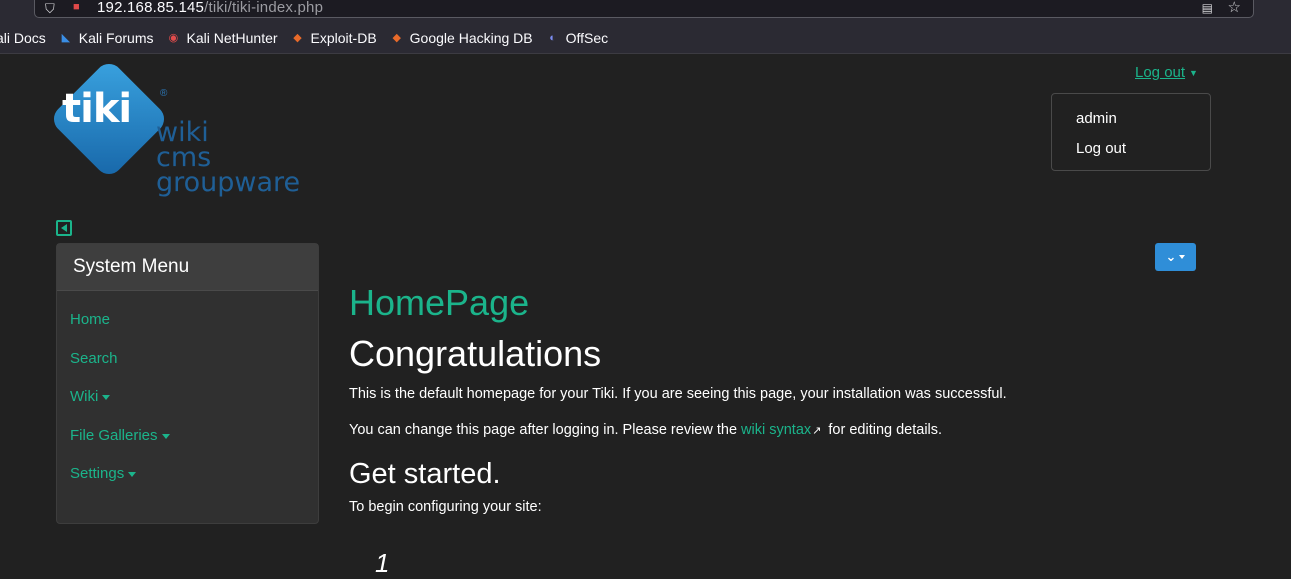  What do you see at coordinates (1171, 256) in the screenshot?
I see `chevron-down-icon: ⌄` at bounding box center [1171, 256].